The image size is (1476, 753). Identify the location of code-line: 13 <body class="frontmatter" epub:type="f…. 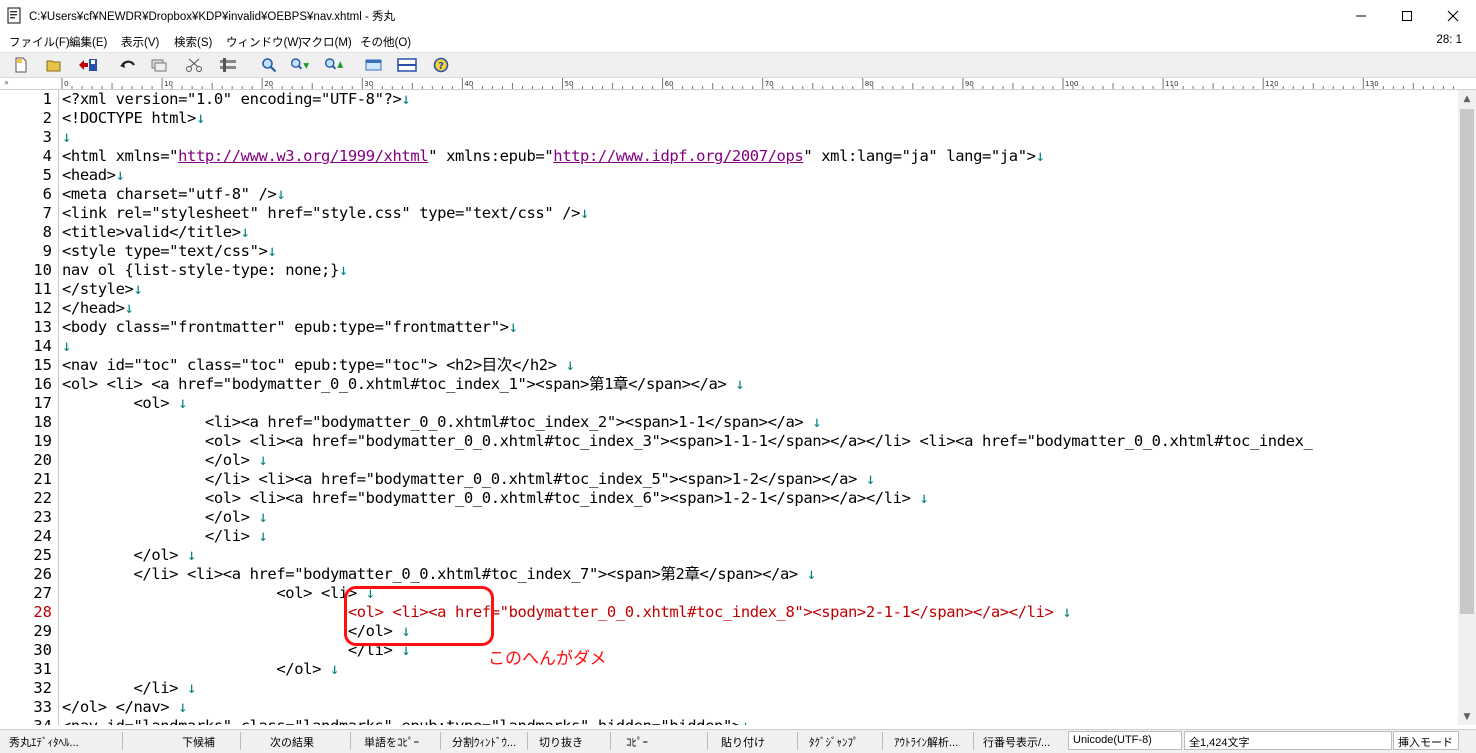
(729, 327).